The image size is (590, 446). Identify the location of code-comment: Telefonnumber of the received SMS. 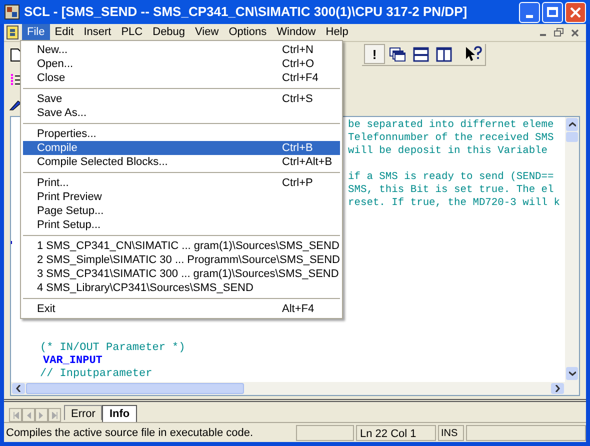
(451, 138).